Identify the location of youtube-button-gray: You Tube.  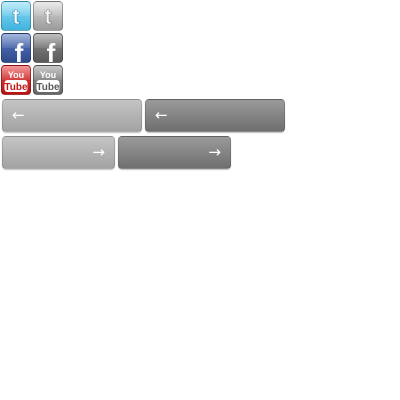
(48, 80).